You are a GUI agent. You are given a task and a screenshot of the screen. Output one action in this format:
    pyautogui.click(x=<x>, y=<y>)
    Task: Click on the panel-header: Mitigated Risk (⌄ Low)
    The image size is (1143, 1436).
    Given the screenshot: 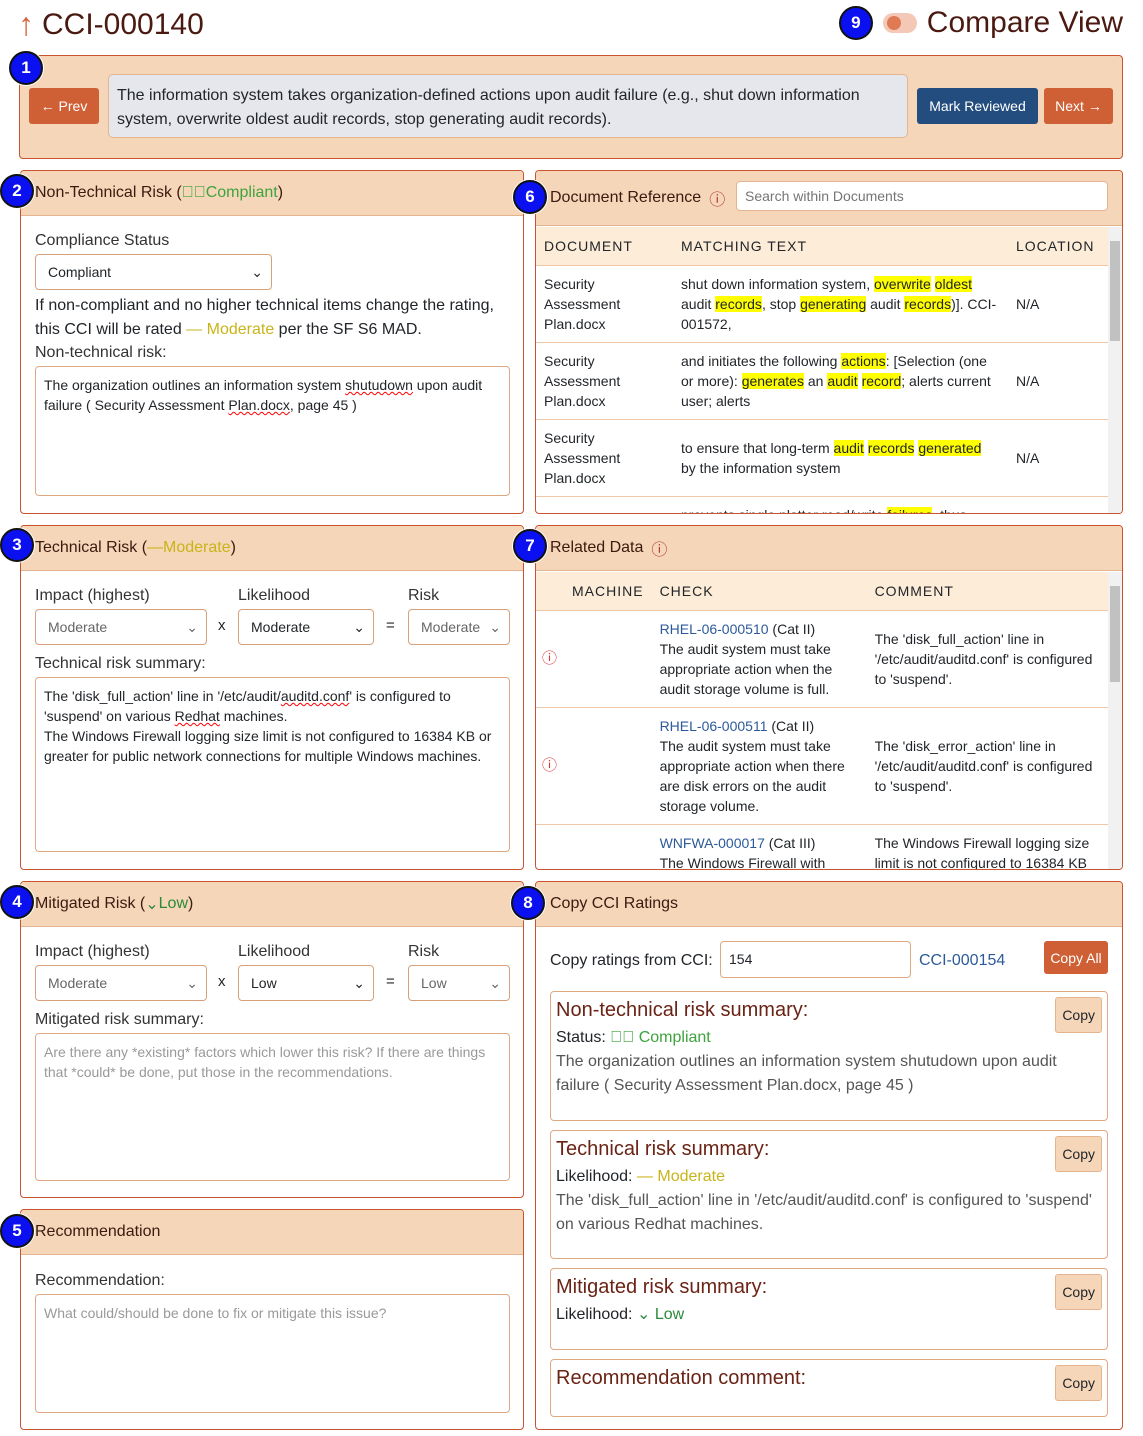 What is the action you would take?
    pyautogui.click(x=272, y=904)
    